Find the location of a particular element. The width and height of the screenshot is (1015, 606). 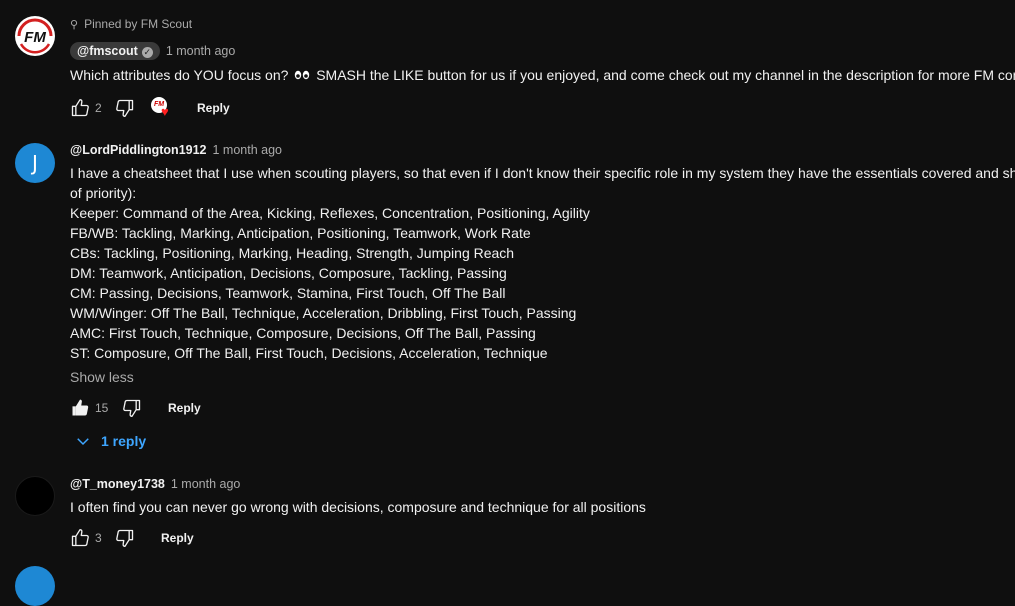

svg-text: FM is located at coordinates (35, 37).